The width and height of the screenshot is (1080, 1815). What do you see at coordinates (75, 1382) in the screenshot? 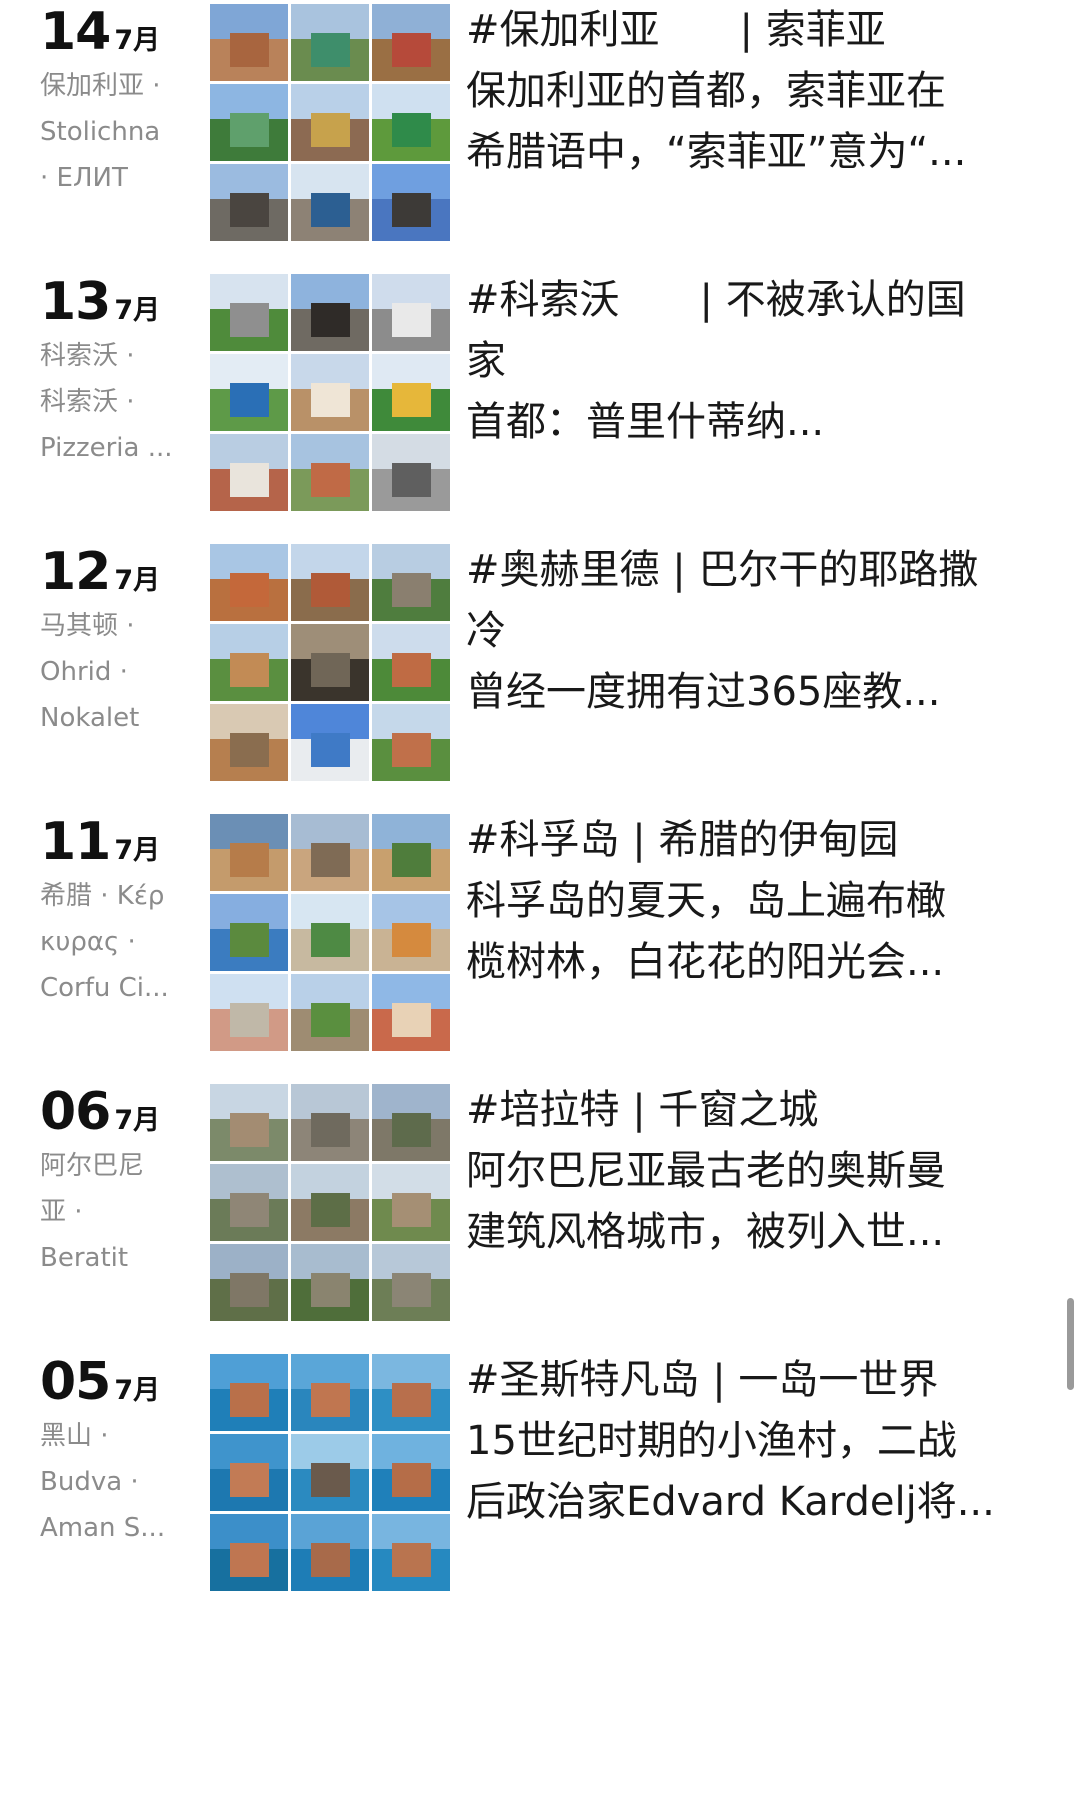
I see `entry-day: 05` at bounding box center [75, 1382].